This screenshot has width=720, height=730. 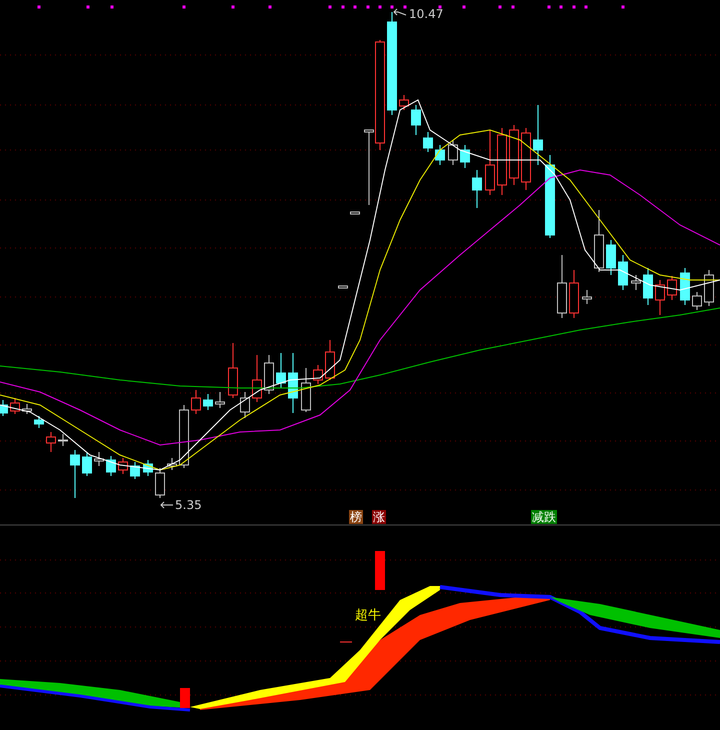 I want to click on signal-tag: 榜, so click(x=356, y=517).